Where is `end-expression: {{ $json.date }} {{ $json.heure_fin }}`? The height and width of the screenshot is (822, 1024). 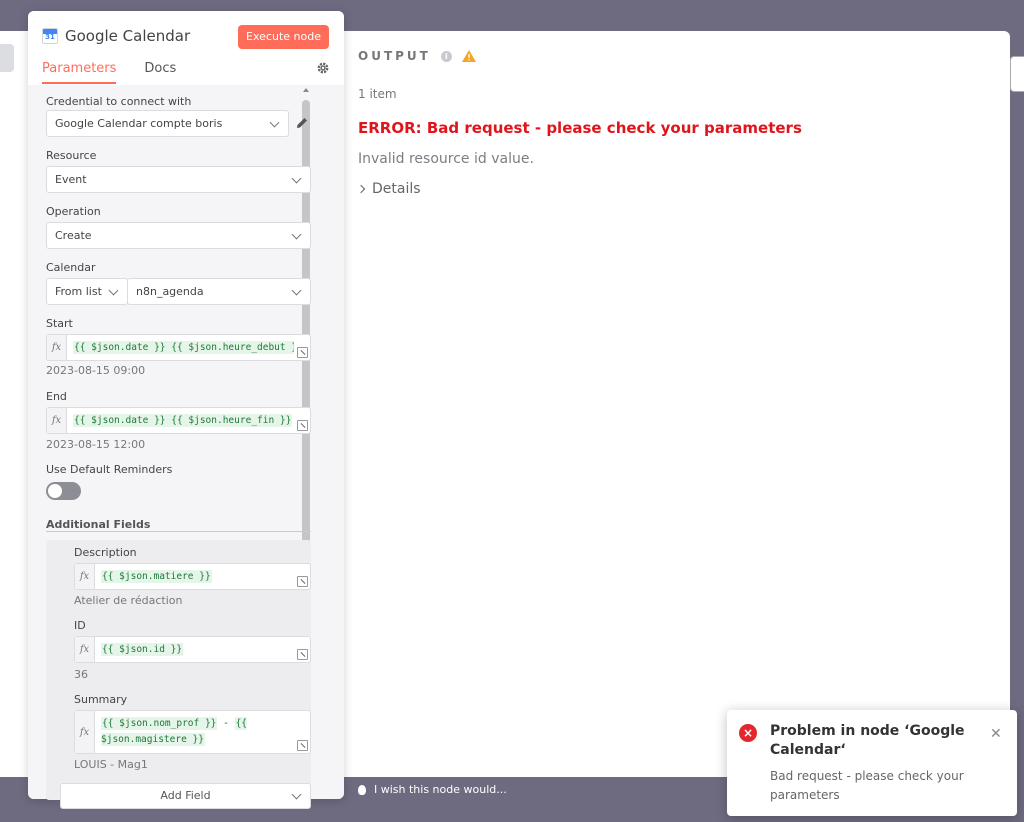 end-expression: {{ $json.date }} {{ $json.heure_fin }} is located at coordinates (183, 420).